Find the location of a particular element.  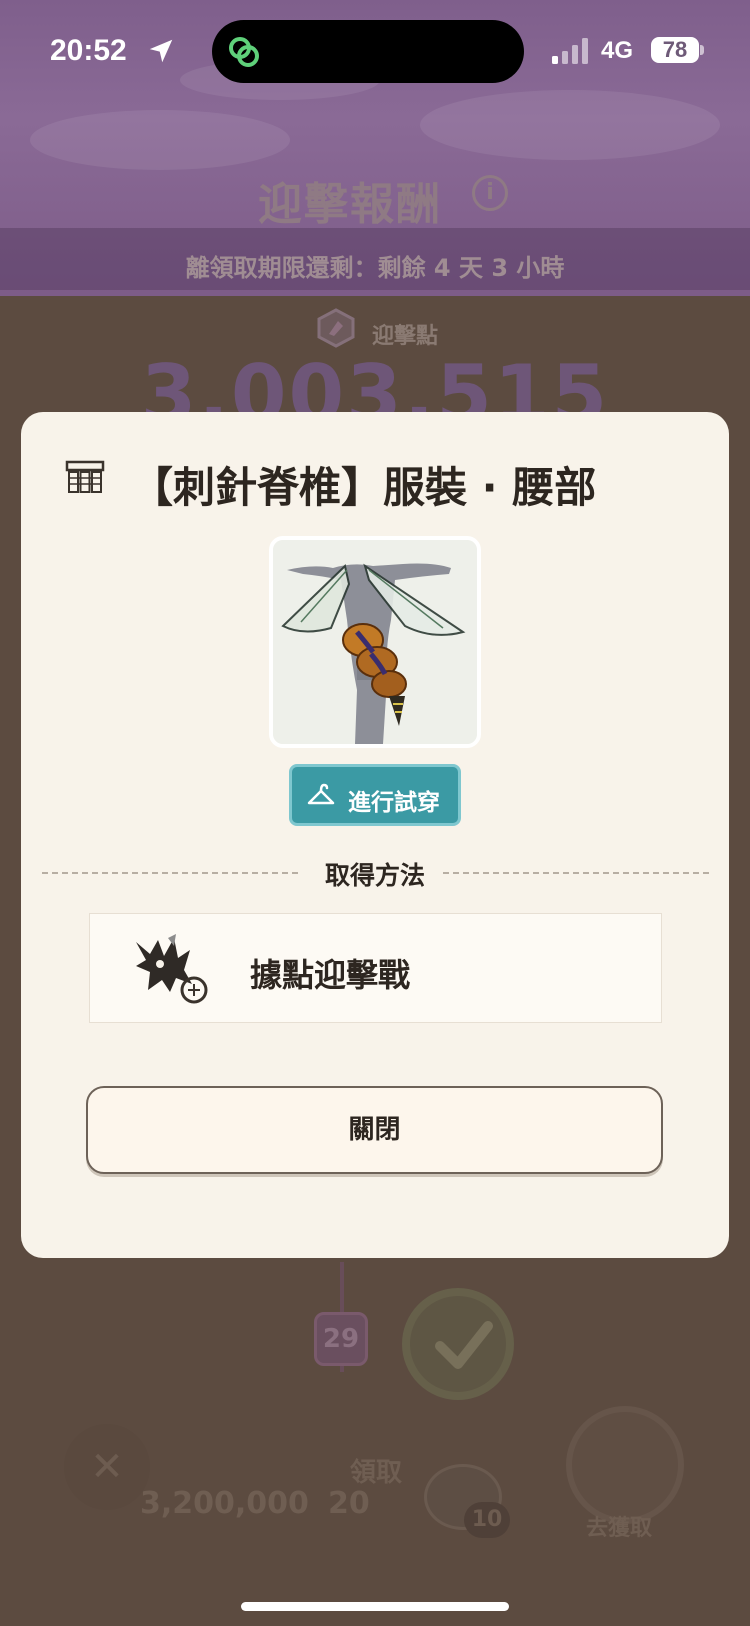

claimed-reward is located at coordinates (458, 1344).